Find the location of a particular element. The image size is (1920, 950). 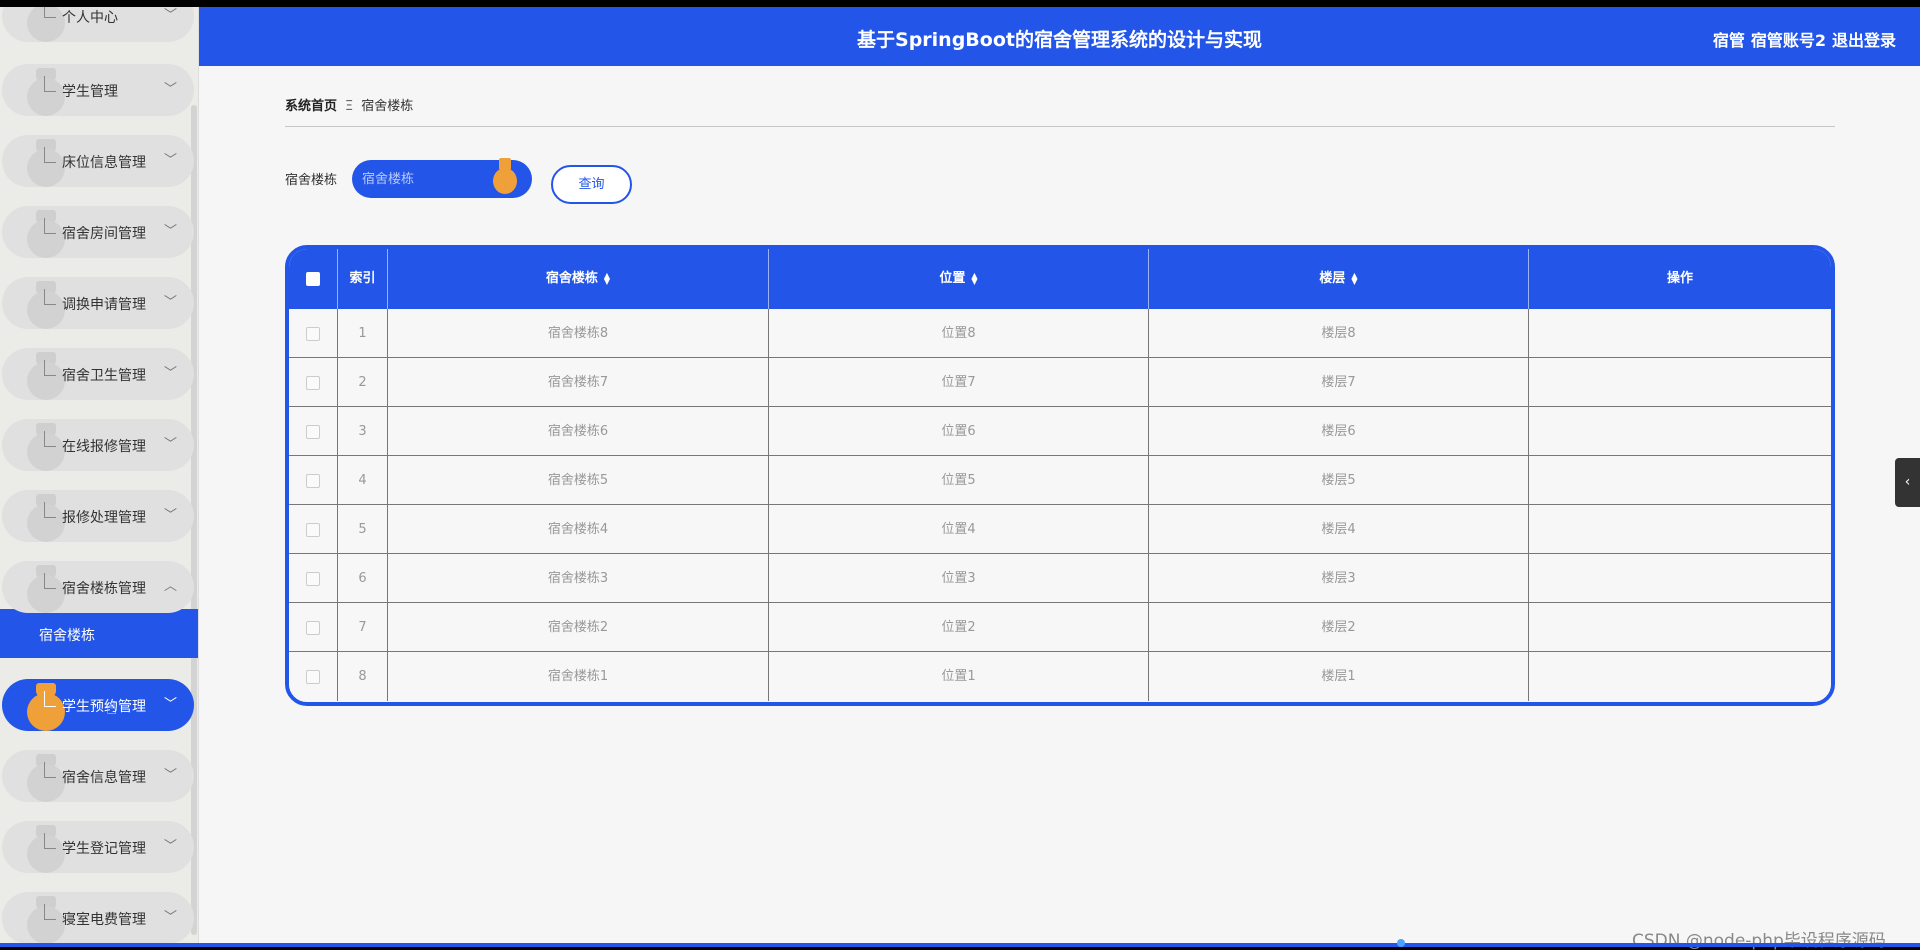

cell-location: 位置5 is located at coordinates (959, 480).